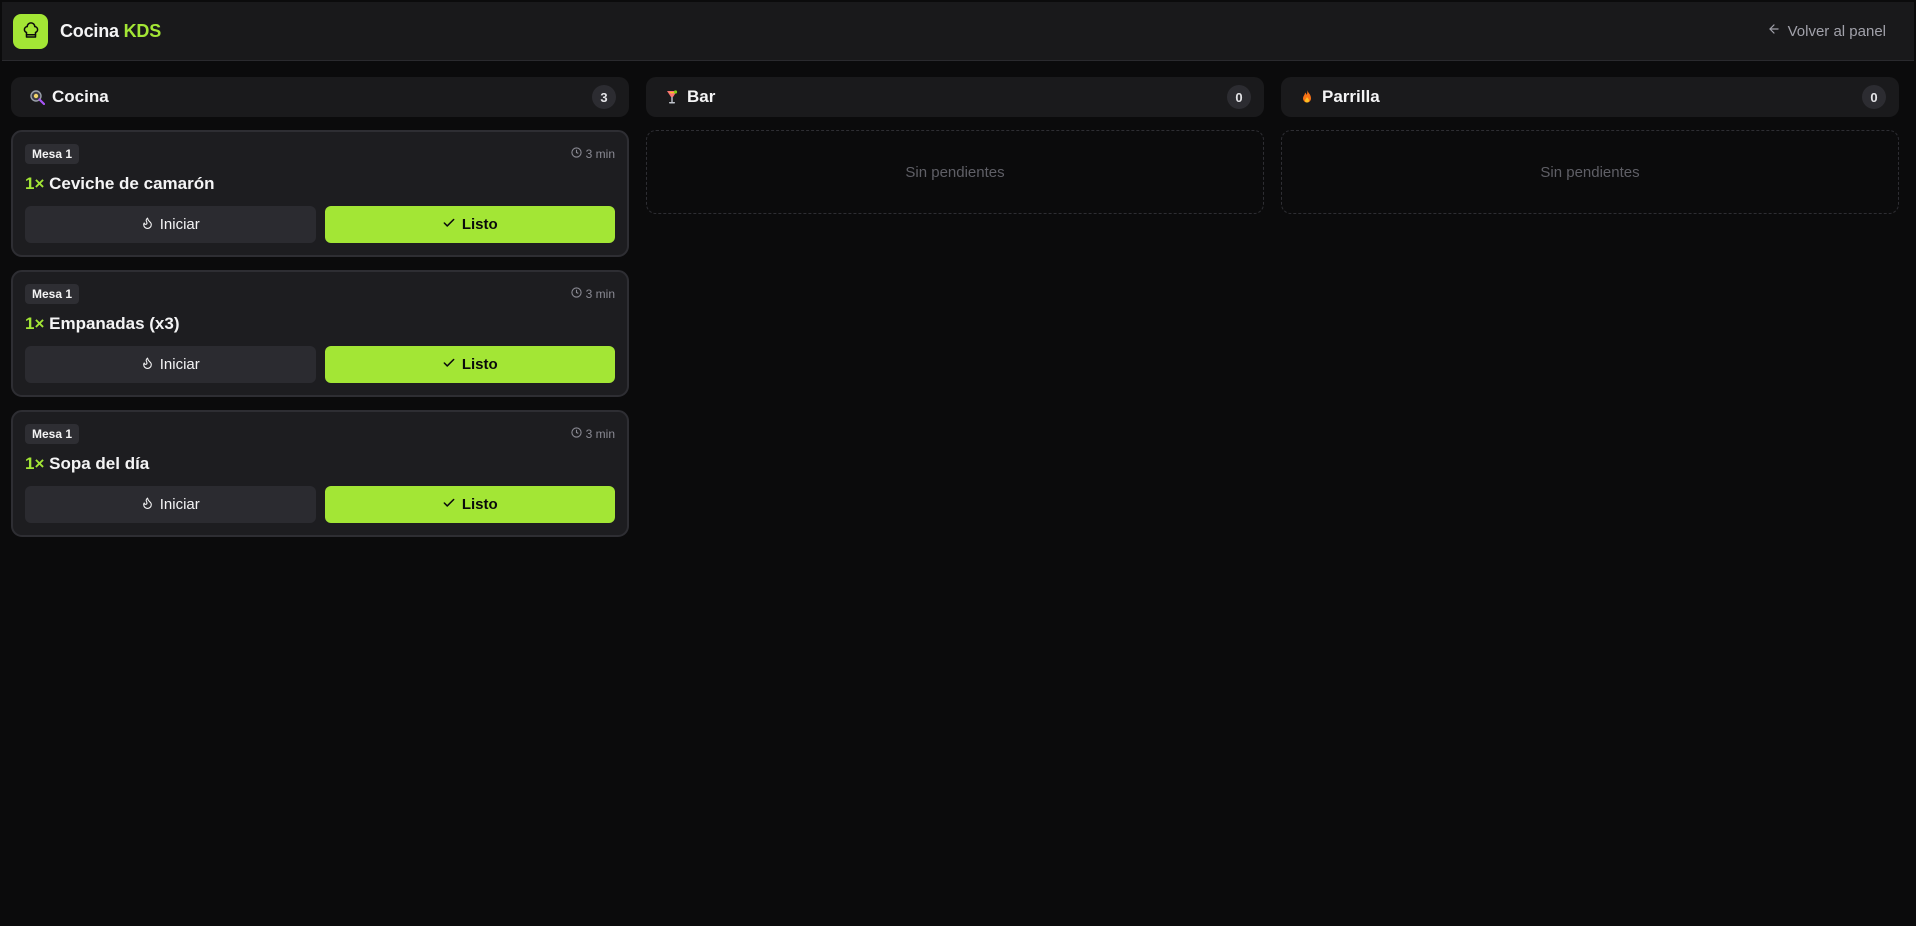 This screenshot has height=926, width=1916. What do you see at coordinates (80, 96) in the screenshot?
I see `column-title: Cocina` at bounding box center [80, 96].